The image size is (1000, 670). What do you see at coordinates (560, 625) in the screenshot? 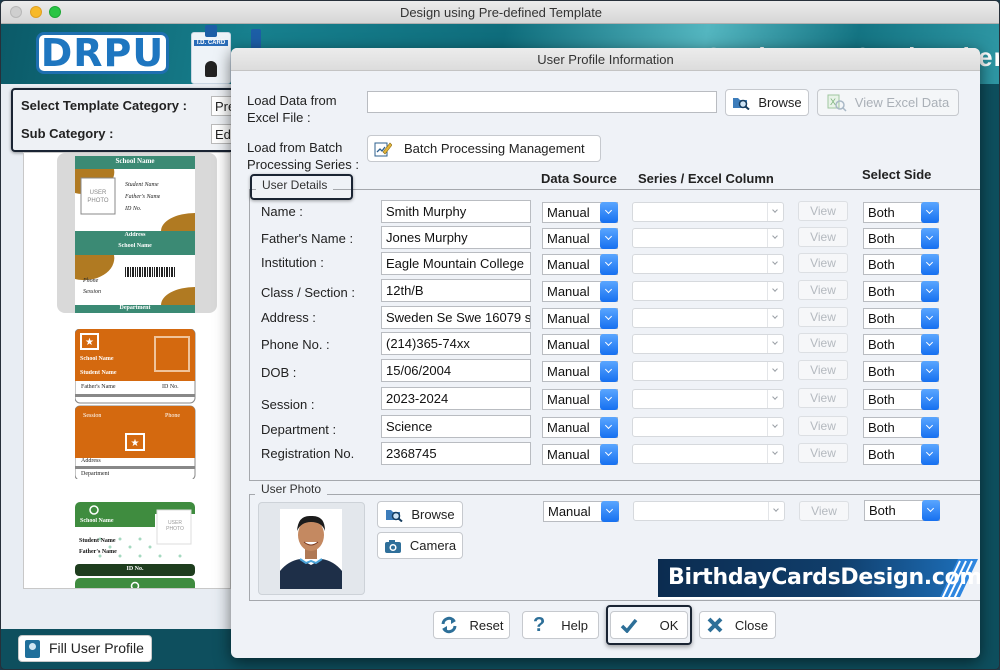
I see `help-button: ? Help` at bounding box center [560, 625].